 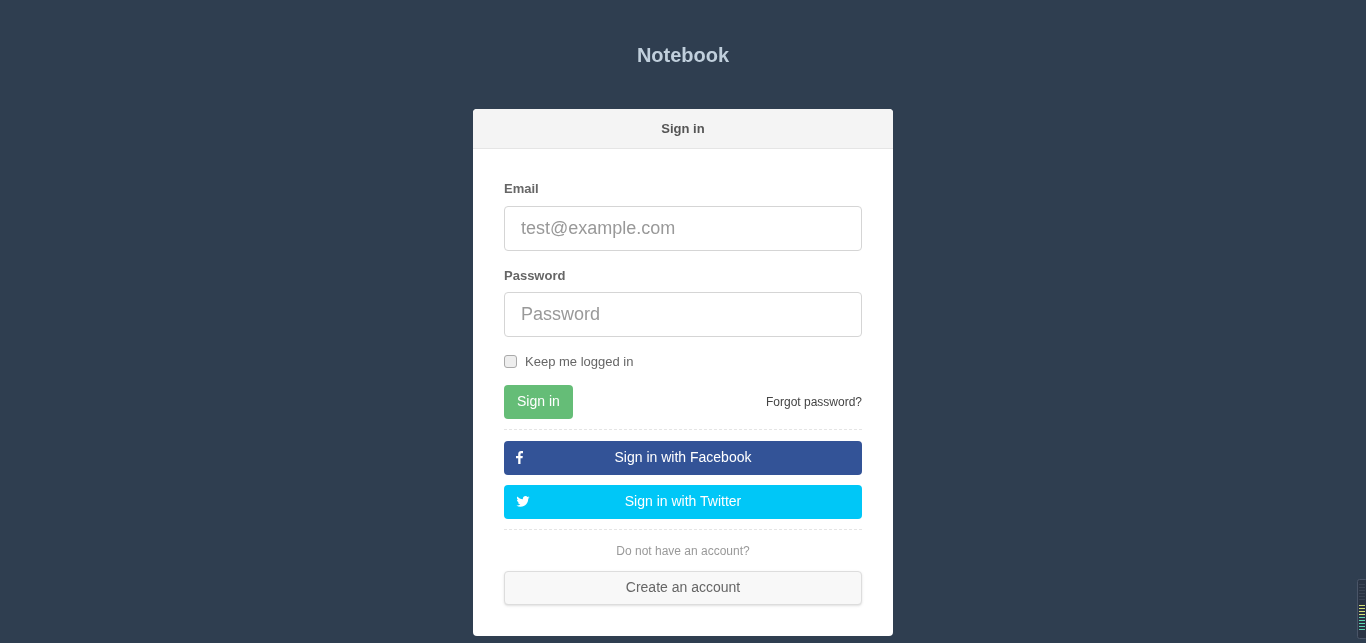 What do you see at coordinates (813, 401) in the screenshot?
I see `forgot-password-link: Forgot password?` at bounding box center [813, 401].